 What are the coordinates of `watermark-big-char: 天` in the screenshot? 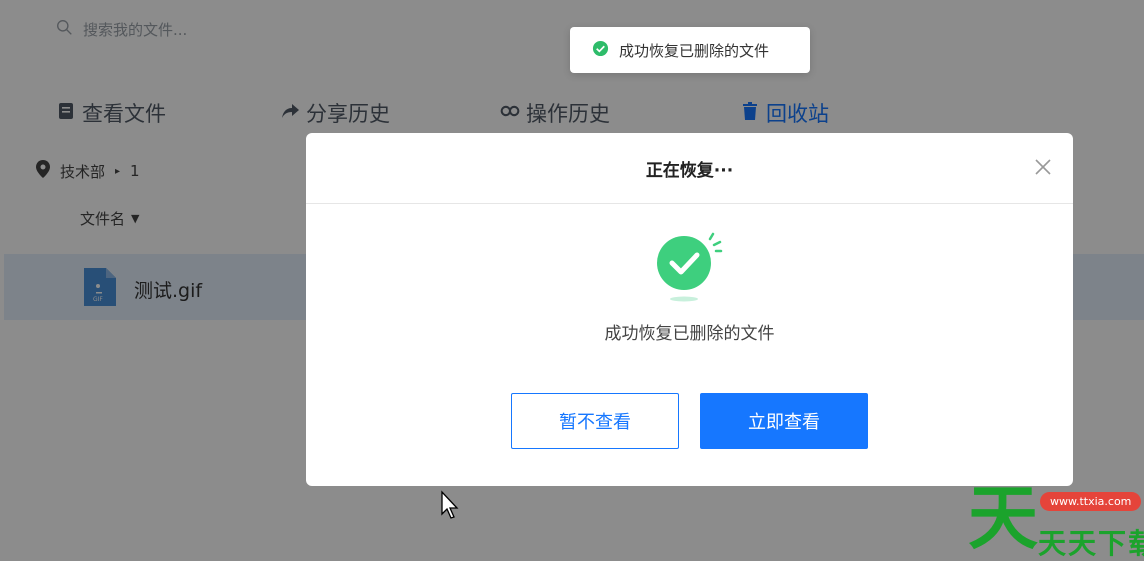 It's located at (1003, 518).